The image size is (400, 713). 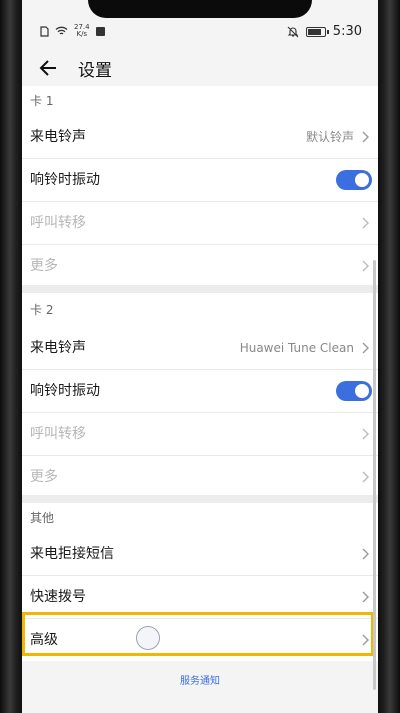 I want to click on card1-call-forward-row: 呼叫转移, so click(x=200, y=223).